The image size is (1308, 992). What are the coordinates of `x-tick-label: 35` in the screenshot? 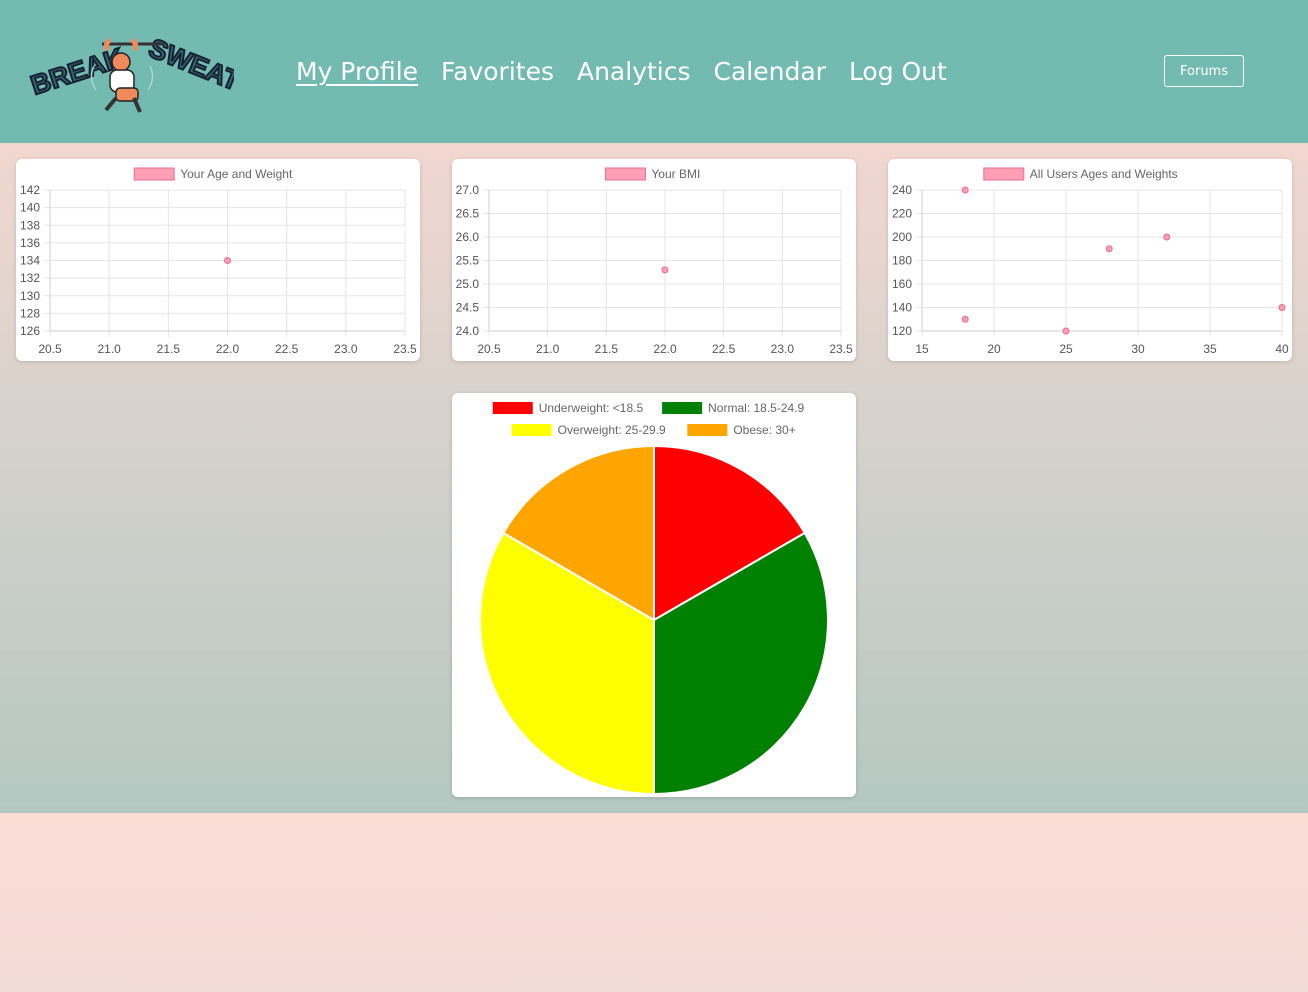 It's located at (1210, 349).